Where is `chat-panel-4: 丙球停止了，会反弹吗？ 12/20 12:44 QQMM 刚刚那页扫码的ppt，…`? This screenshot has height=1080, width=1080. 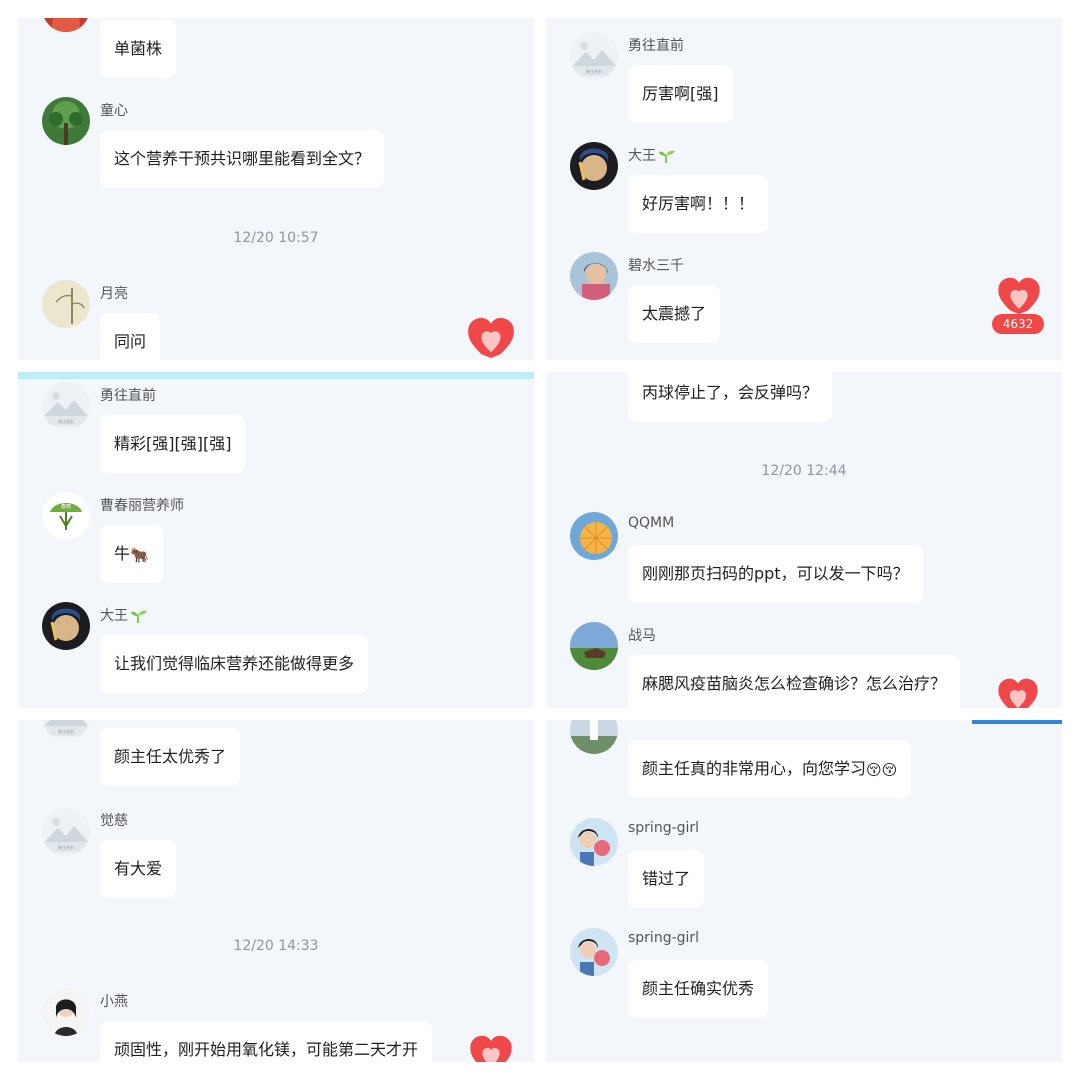 chat-panel-4: 丙球停止了，会反弹吗？ 12/20 12:44 QQMM 刚刚那页扫码的ppt，… is located at coordinates (804, 540).